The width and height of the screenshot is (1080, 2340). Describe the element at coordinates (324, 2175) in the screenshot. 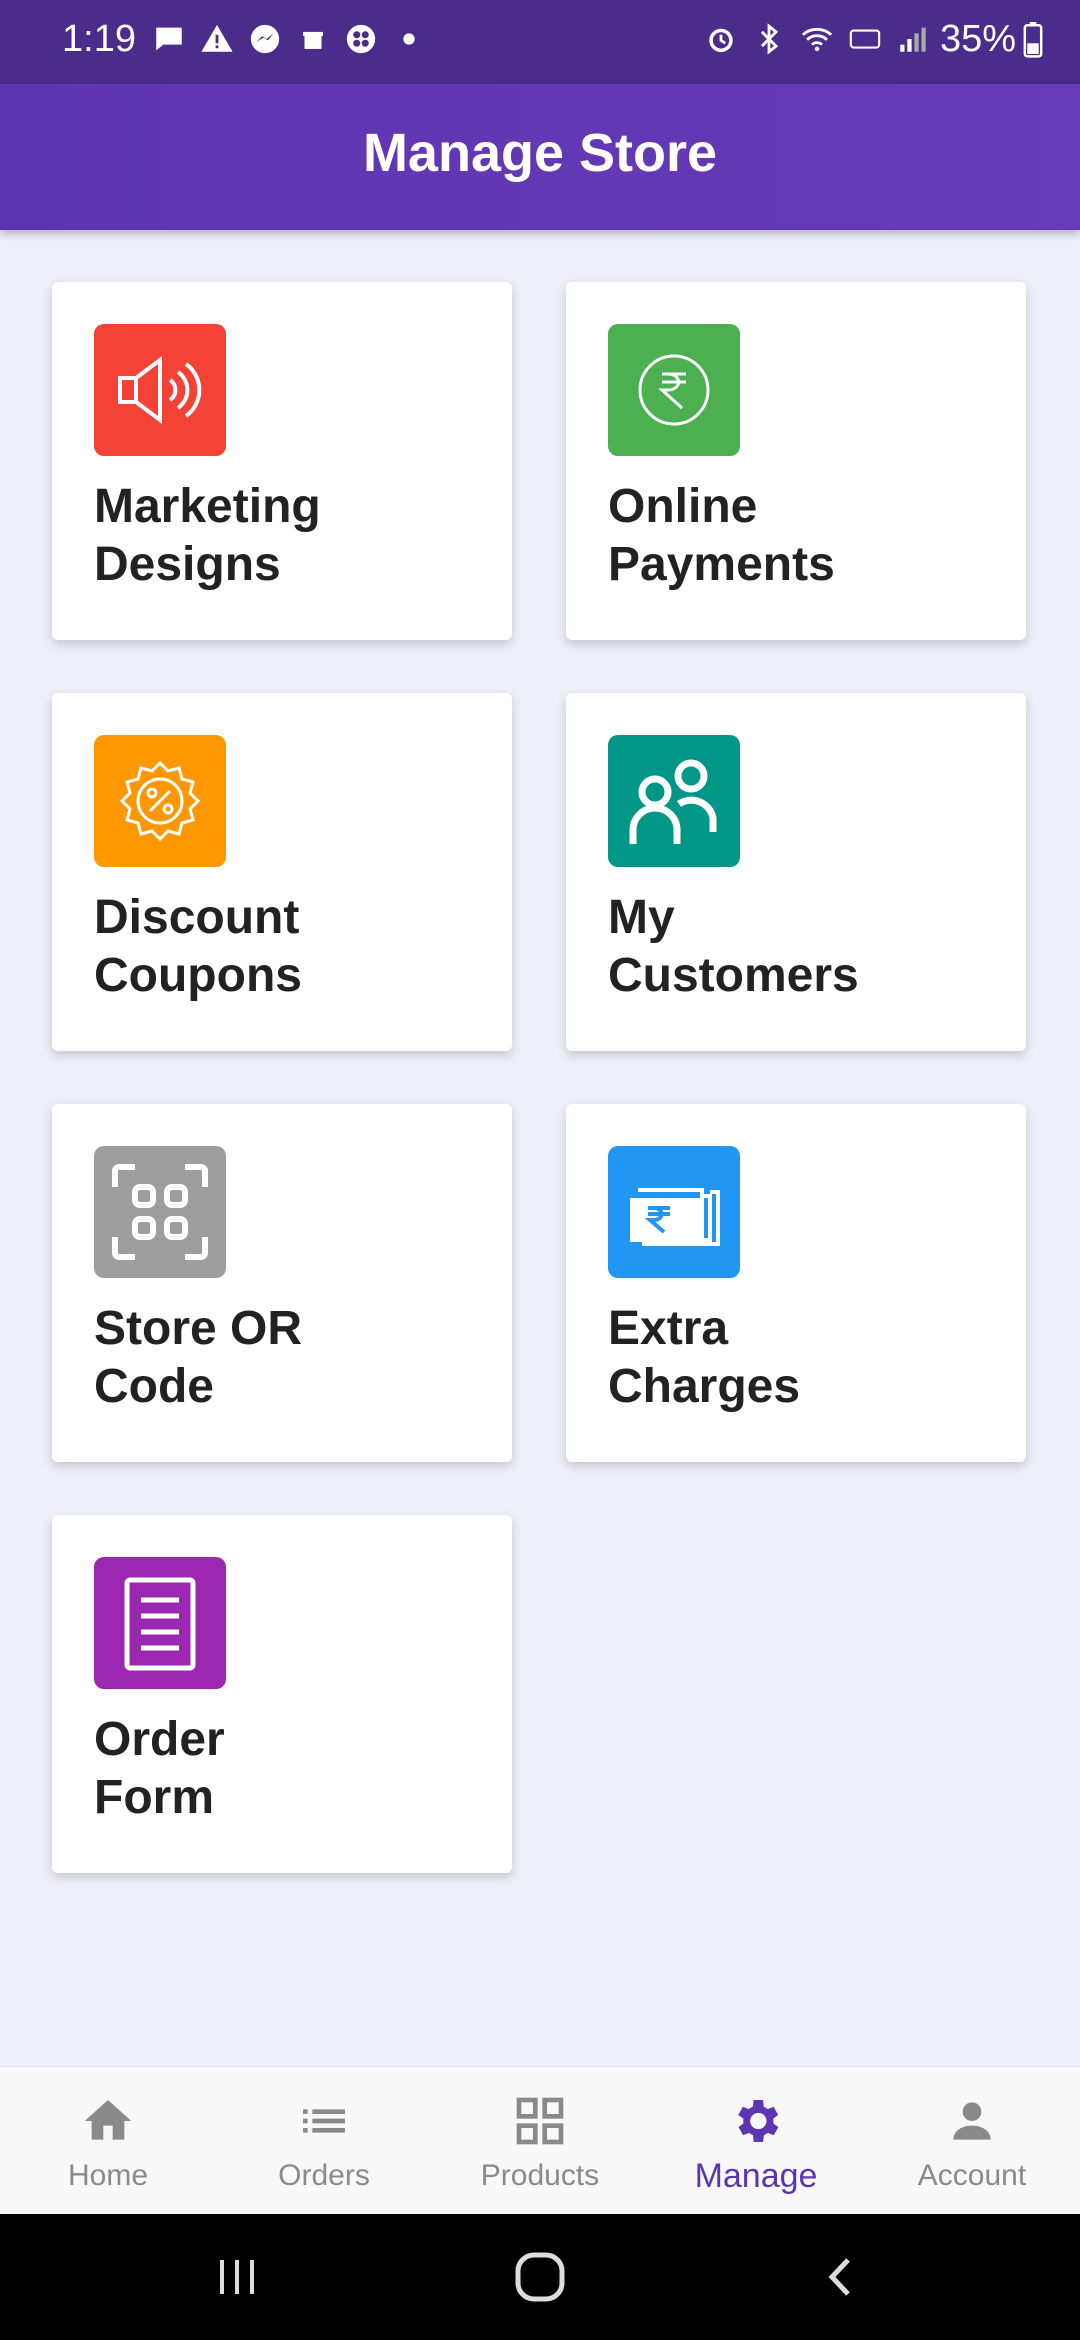

I see `nav-label: Orders` at that location.